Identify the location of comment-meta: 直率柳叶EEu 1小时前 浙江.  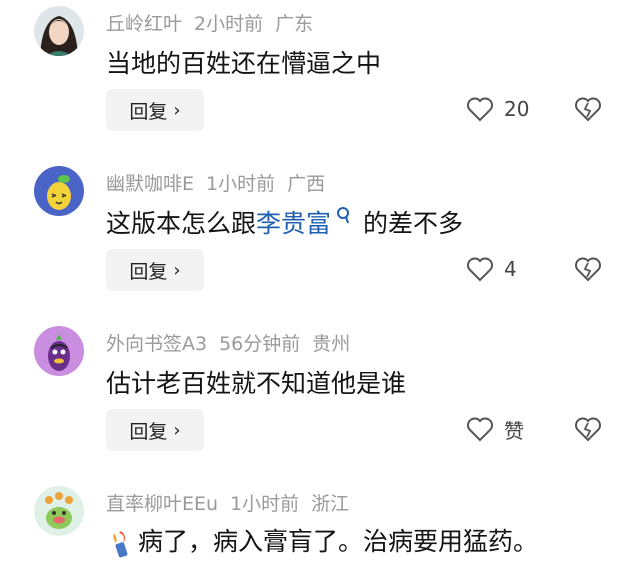
(233, 502).